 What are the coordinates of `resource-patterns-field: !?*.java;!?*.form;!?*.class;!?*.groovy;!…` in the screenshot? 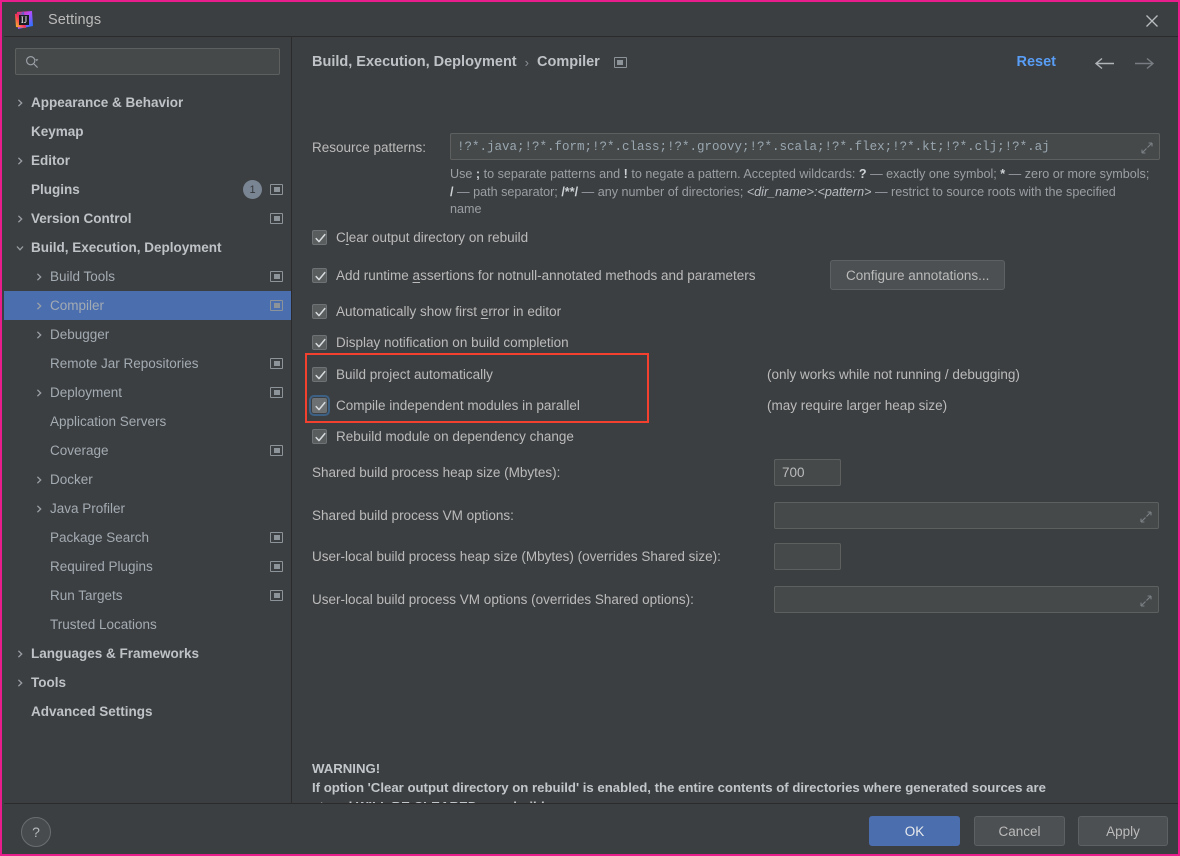 It's located at (805, 146).